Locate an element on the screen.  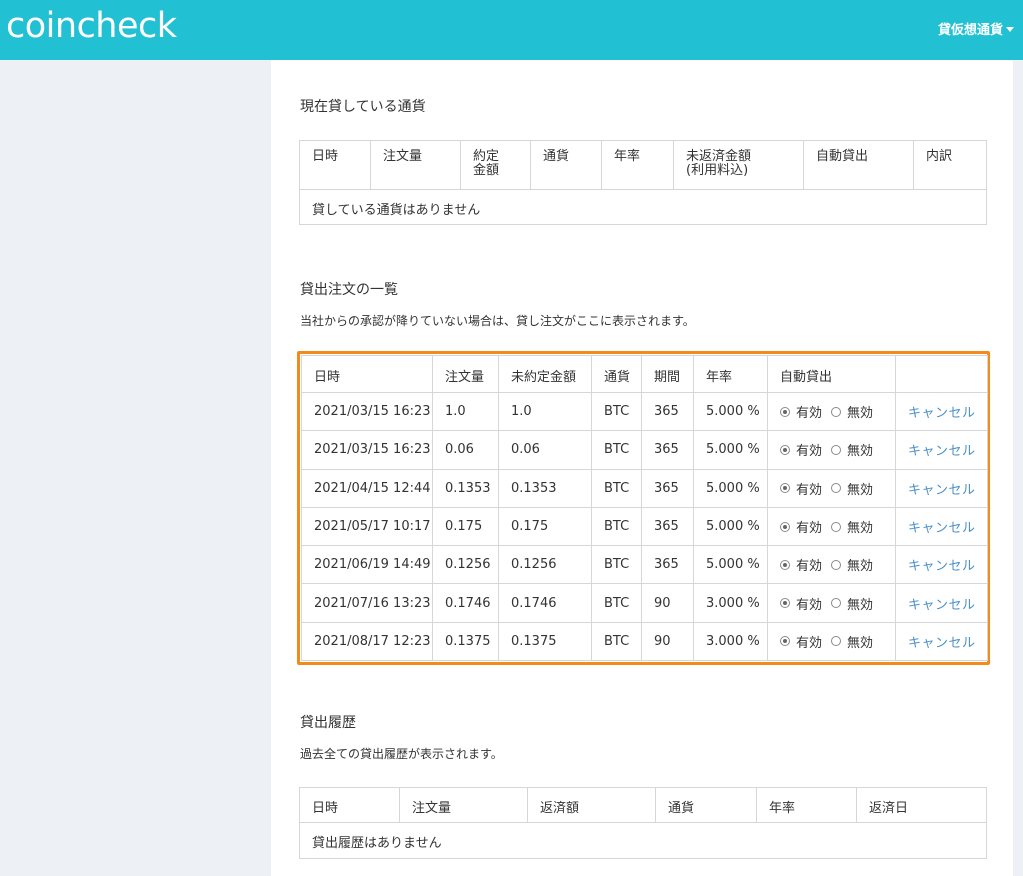
order-unfilled: 0.1746 is located at coordinates (545, 603).